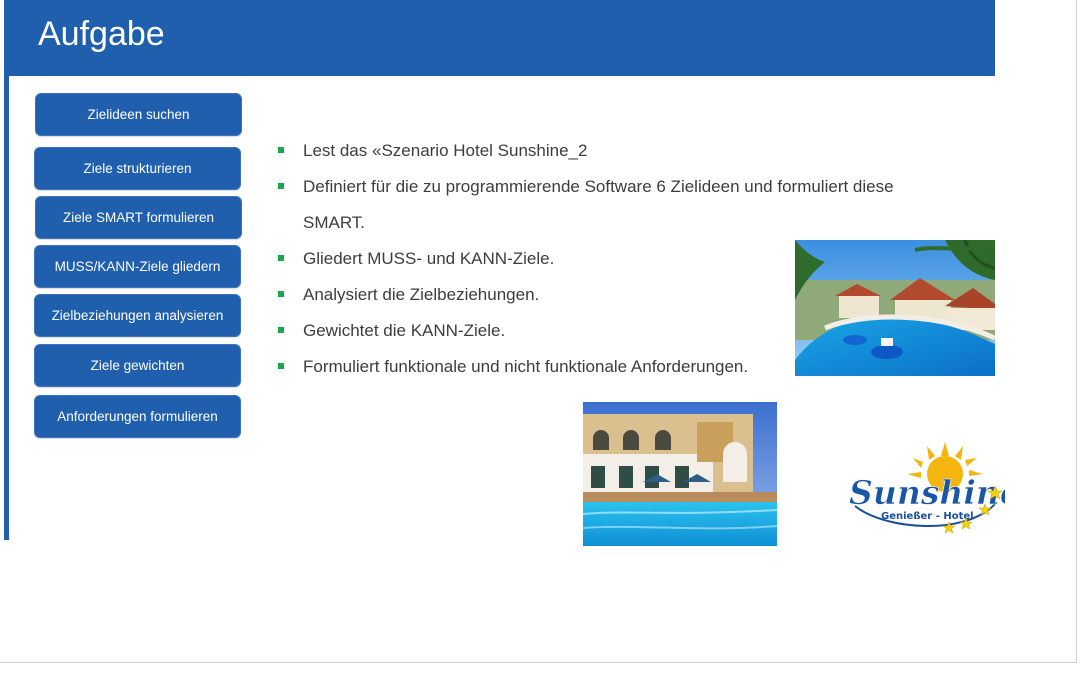  What do you see at coordinates (895, 308) in the screenshot?
I see `resort-pool-photo` at bounding box center [895, 308].